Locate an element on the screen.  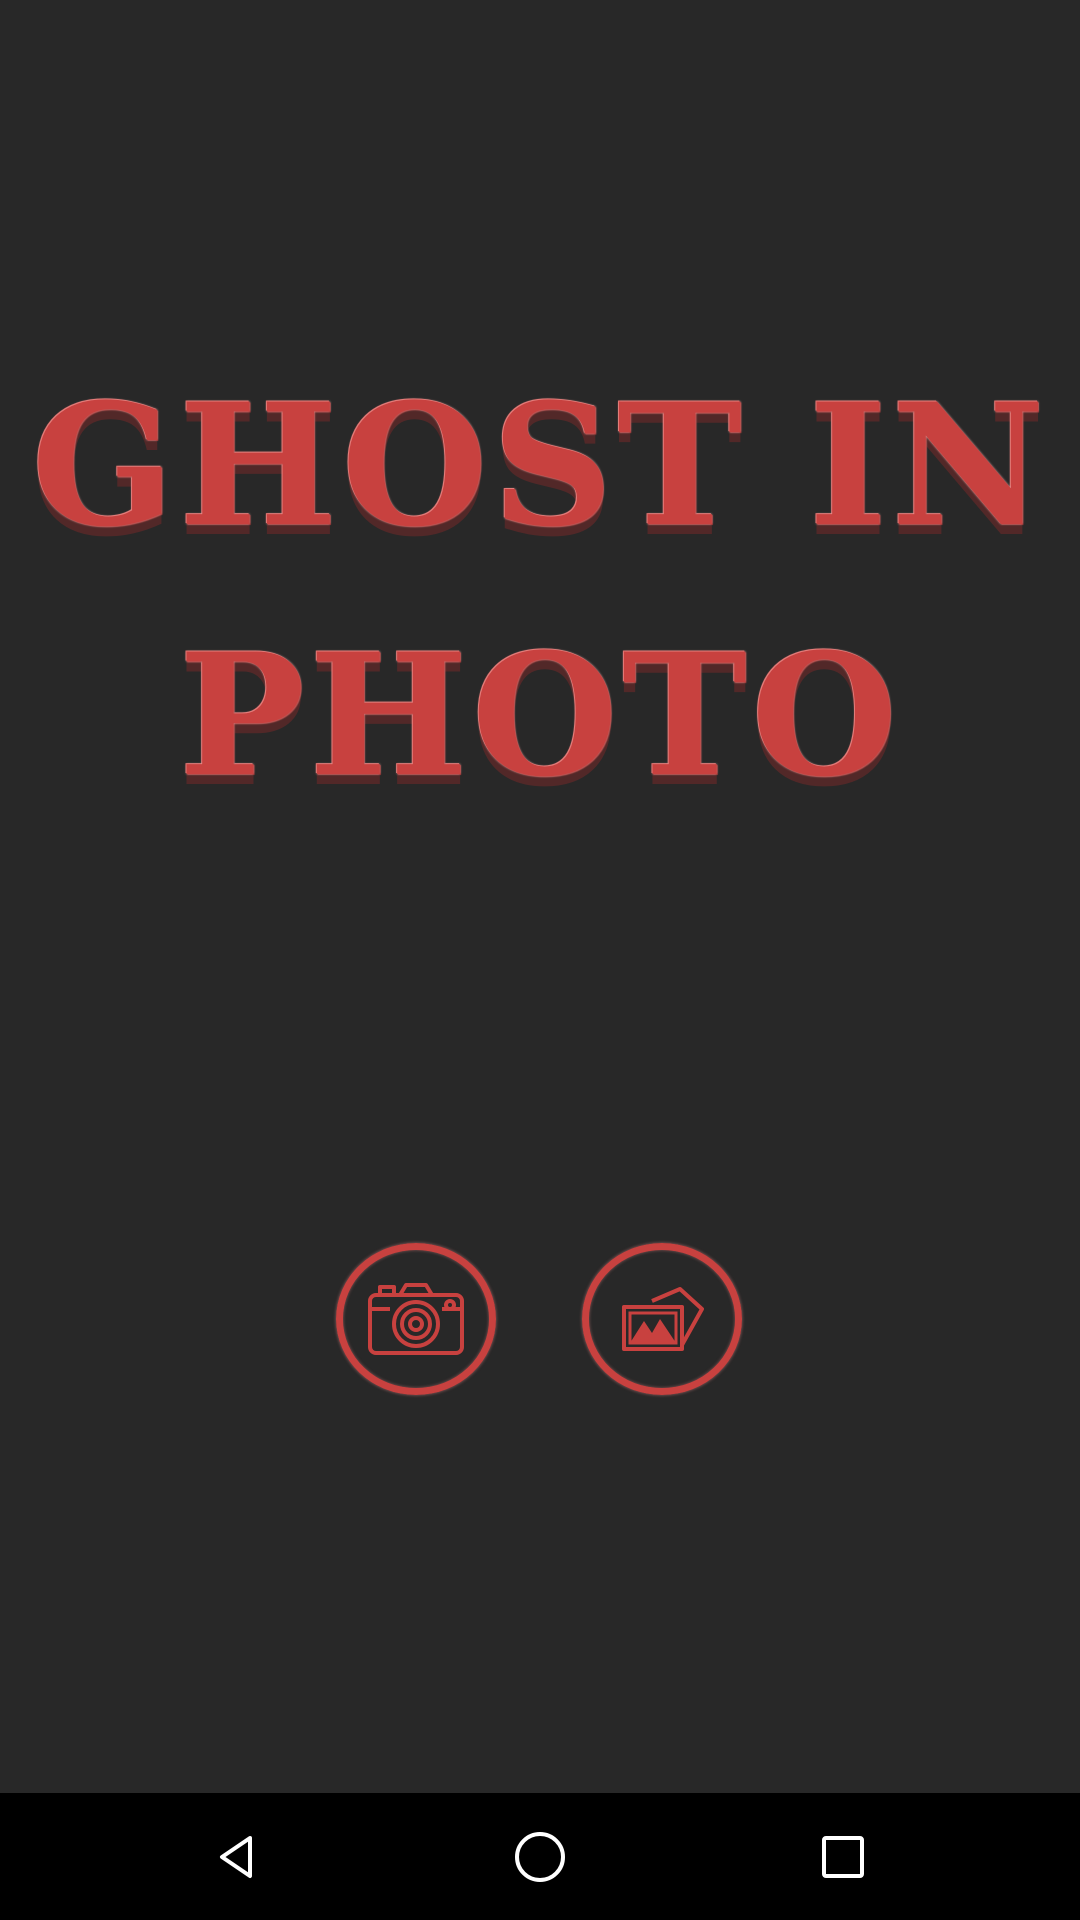
nav-back-button is located at coordinates (237, 1856).